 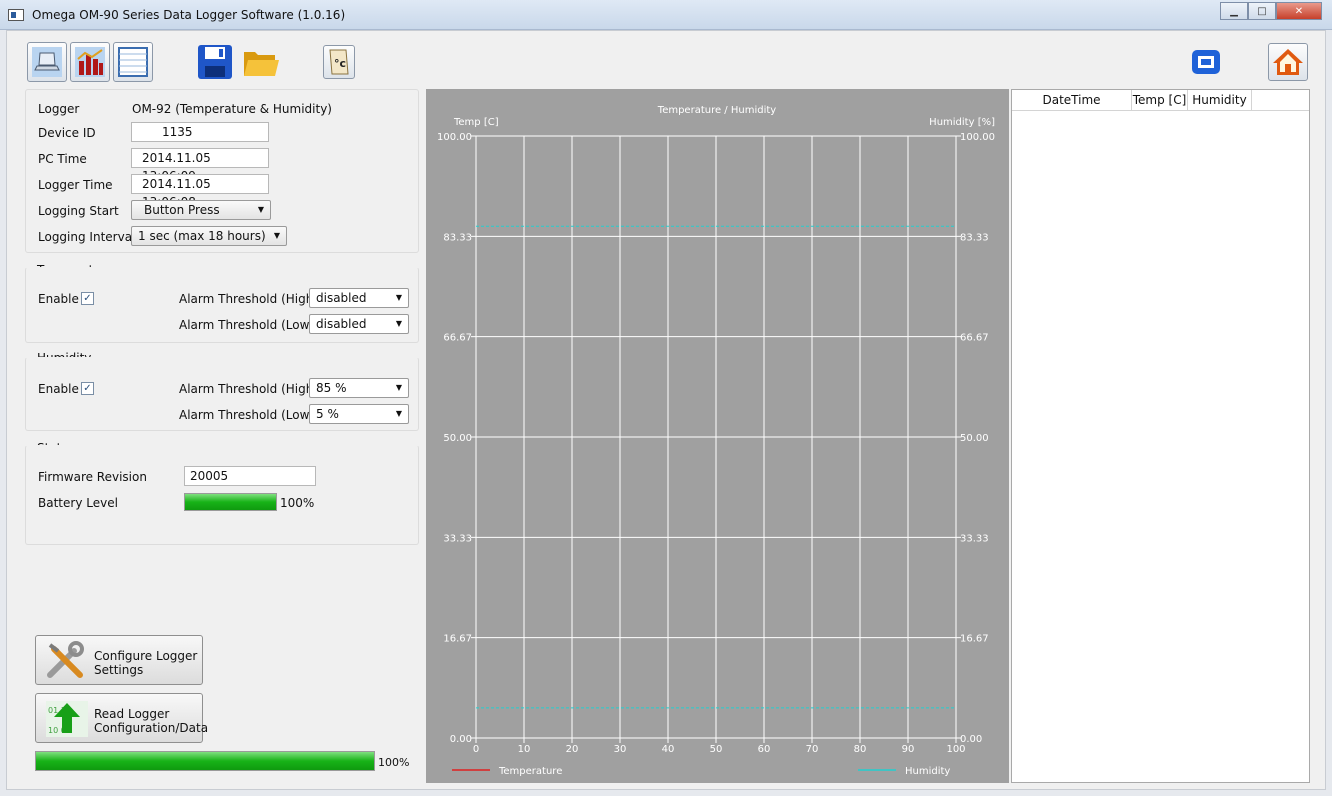 What do you see at coordinates (67, 133) in the screenshot?
I see `device-id-label: Device ID` at bounding box center [67, 133].